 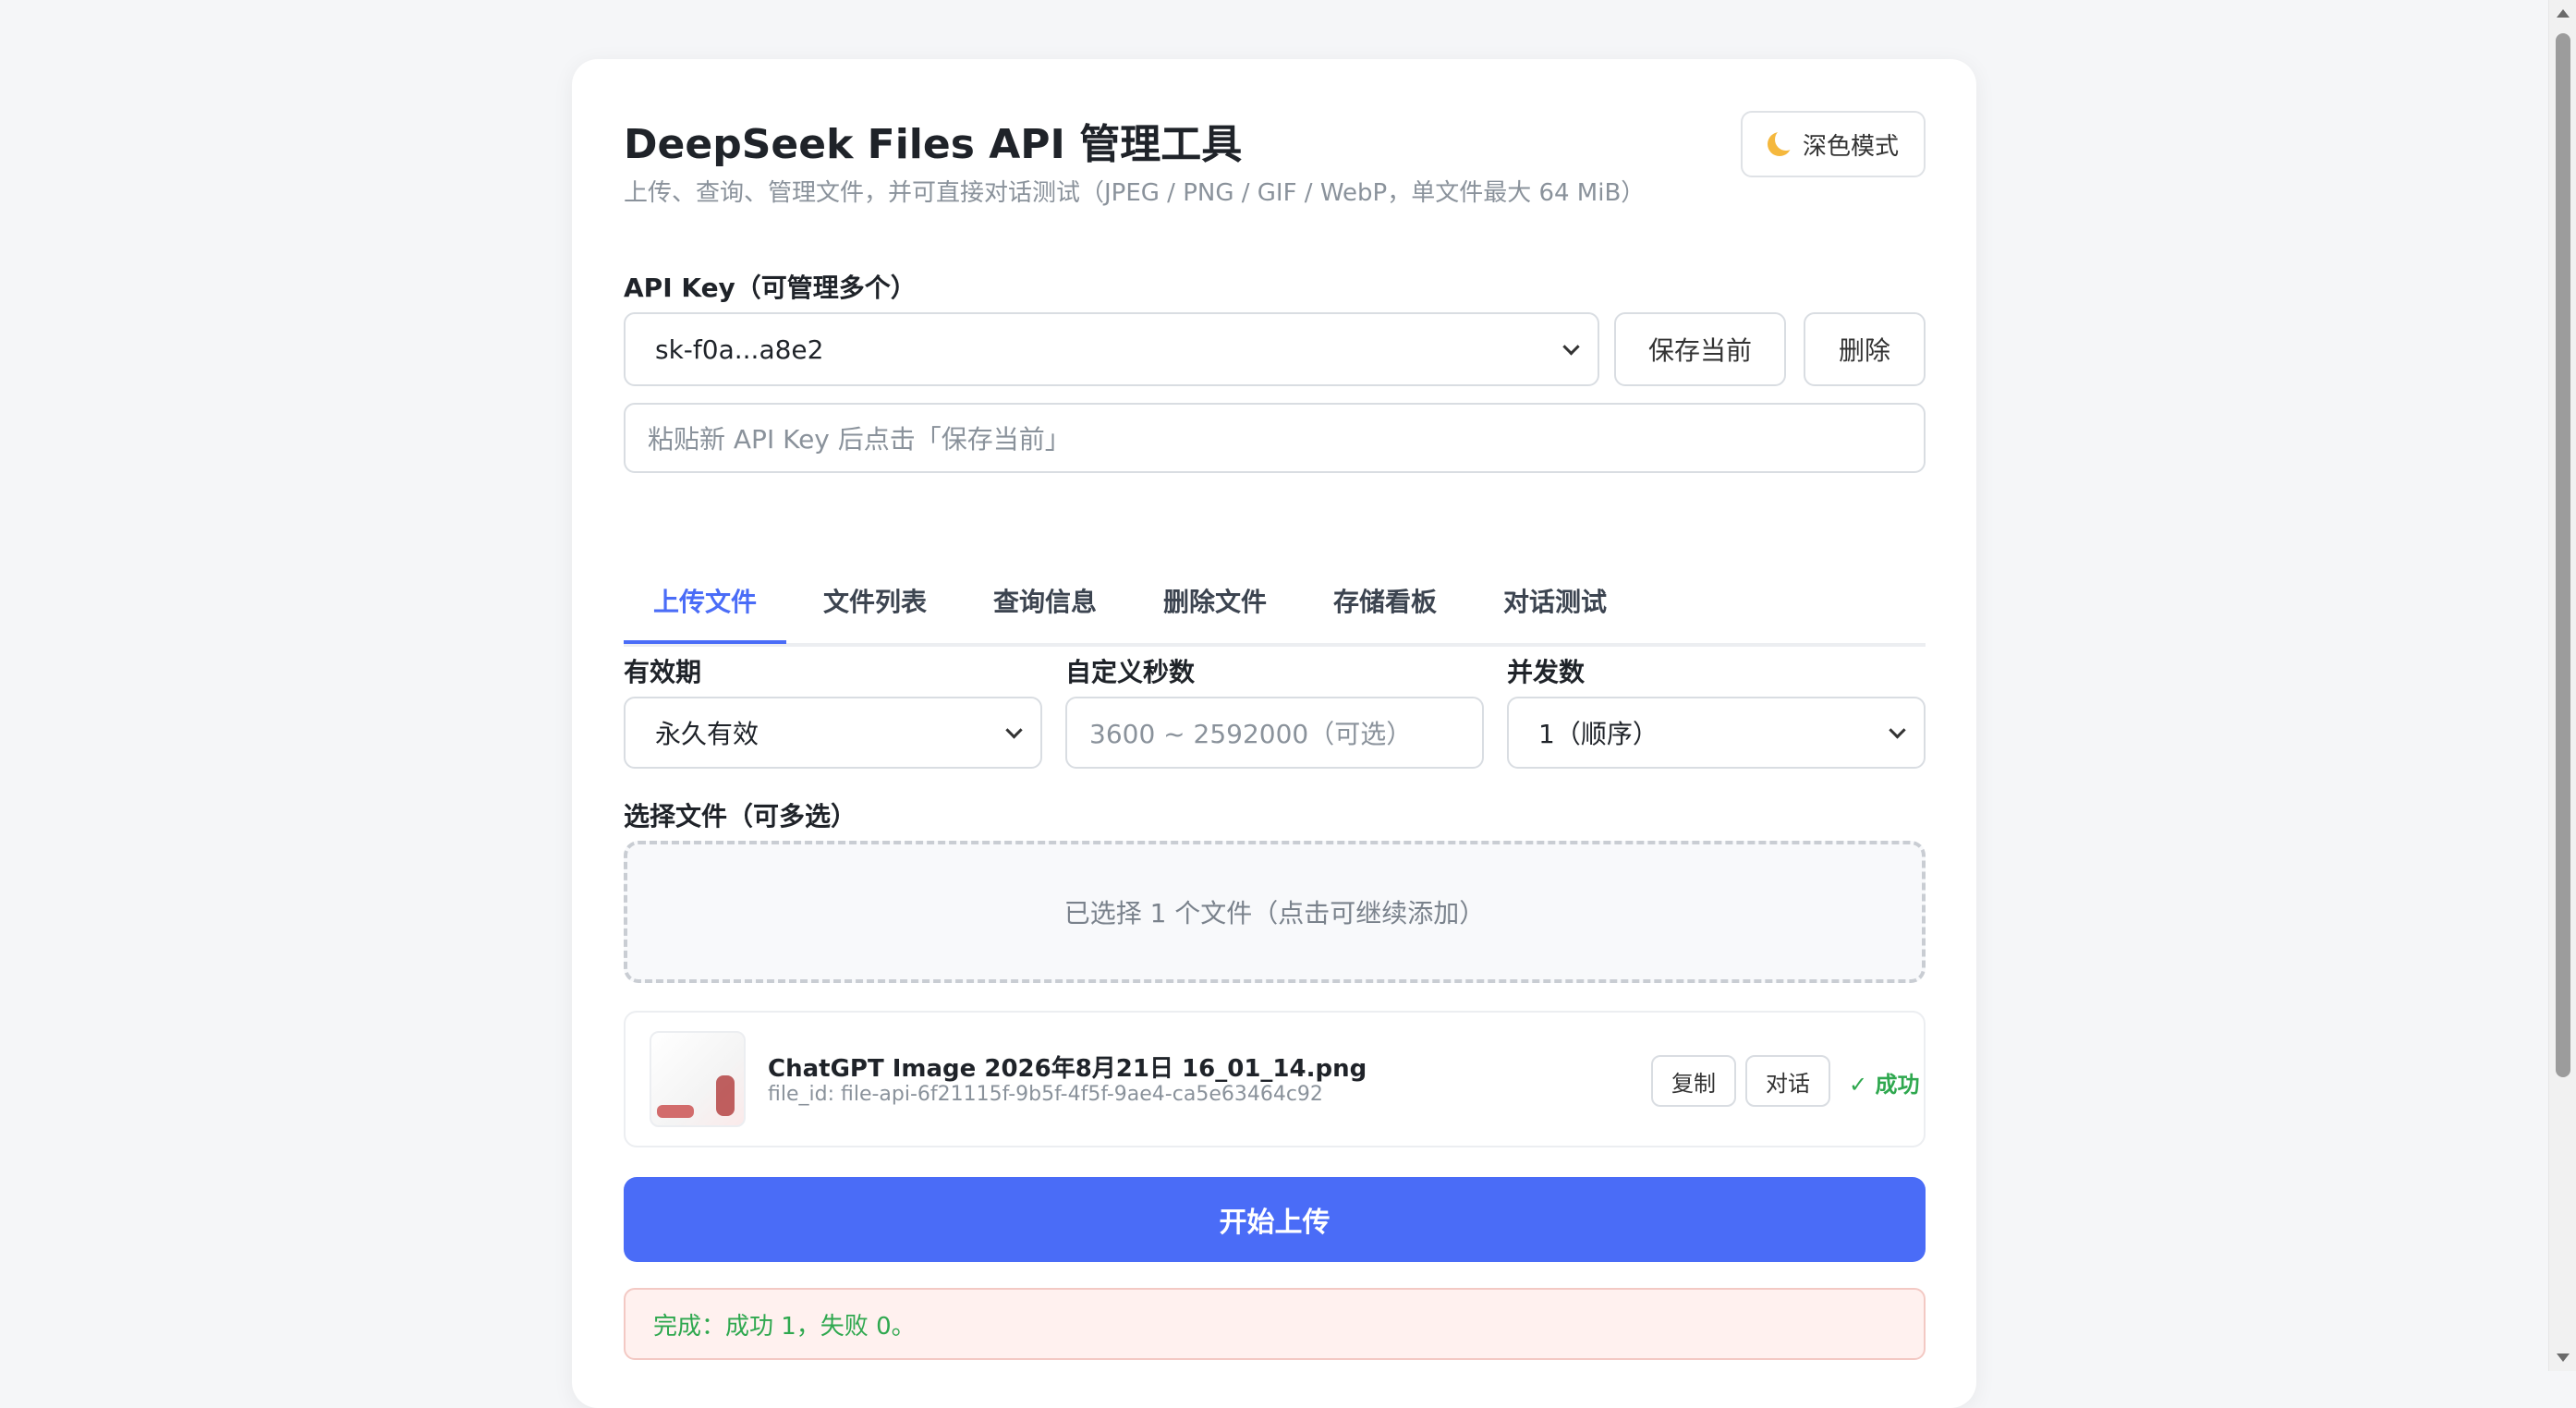 What do you see at coordinates (1693, 1081) in the screenshot?
I see `copy-file-id-button: 复制` at bounding box center [1693, 1081].